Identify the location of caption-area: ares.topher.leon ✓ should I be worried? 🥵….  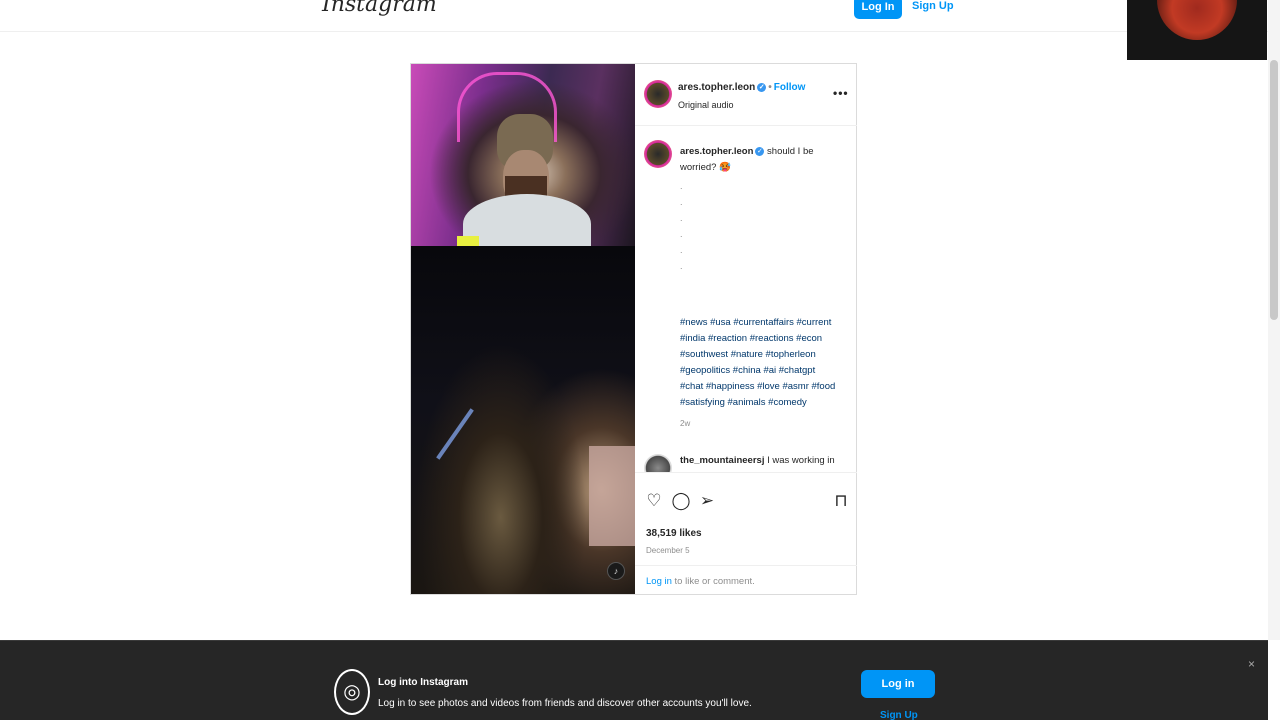
(746, 299).